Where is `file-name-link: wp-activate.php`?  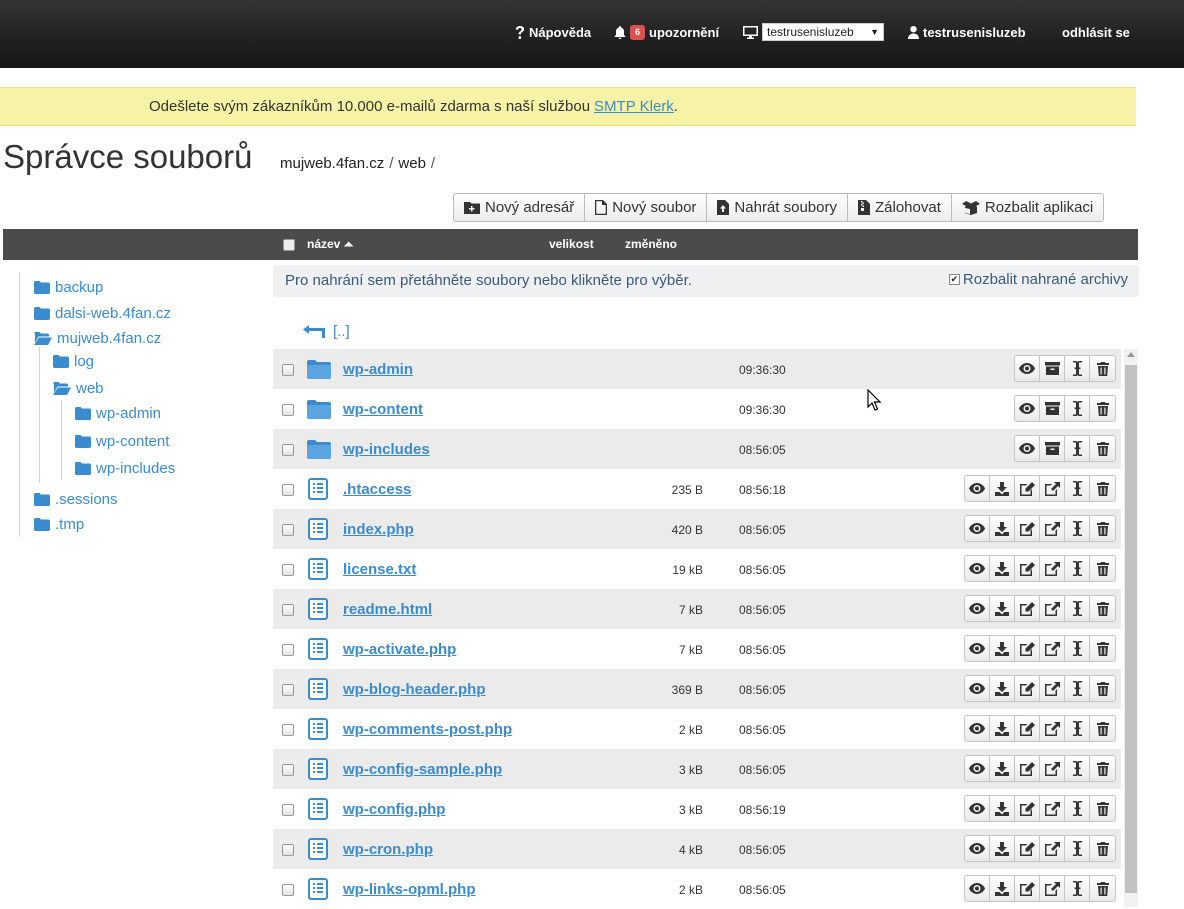
file-name-link: wp-activate.php is located at coordinates (399, 649).